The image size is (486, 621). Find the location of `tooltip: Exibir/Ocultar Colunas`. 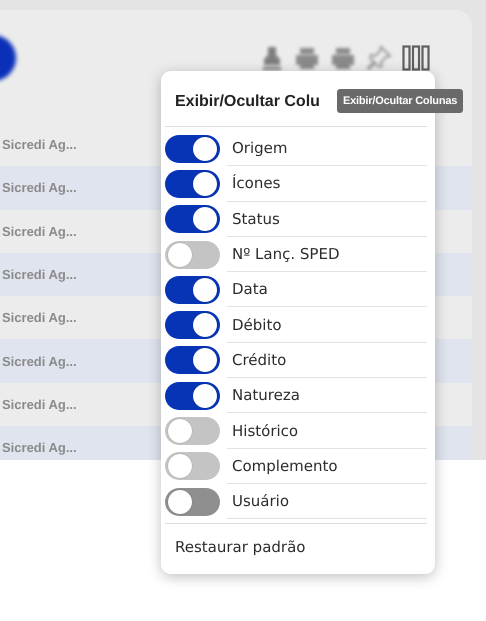

tooltip: Exibir/Ocultar Colunas is located at coordinates (400, 101).